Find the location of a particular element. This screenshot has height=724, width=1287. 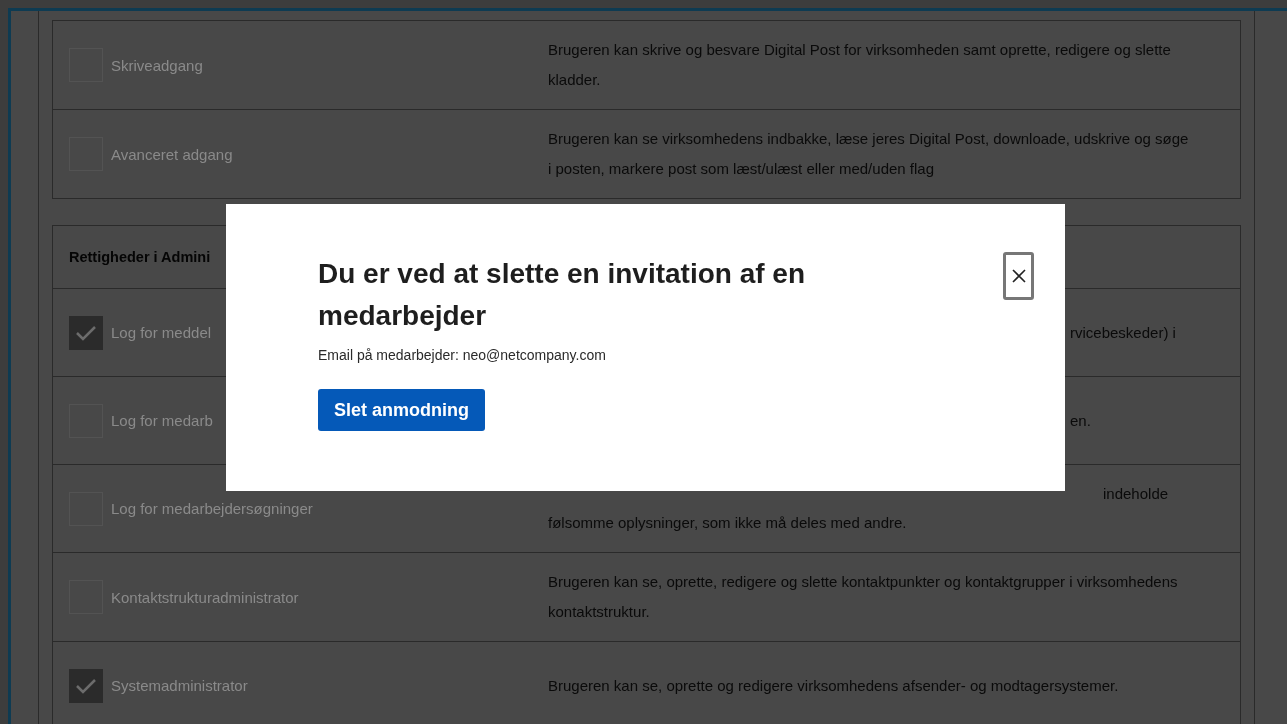

permission-description: indeholde is located at coordinates (1136, 493).